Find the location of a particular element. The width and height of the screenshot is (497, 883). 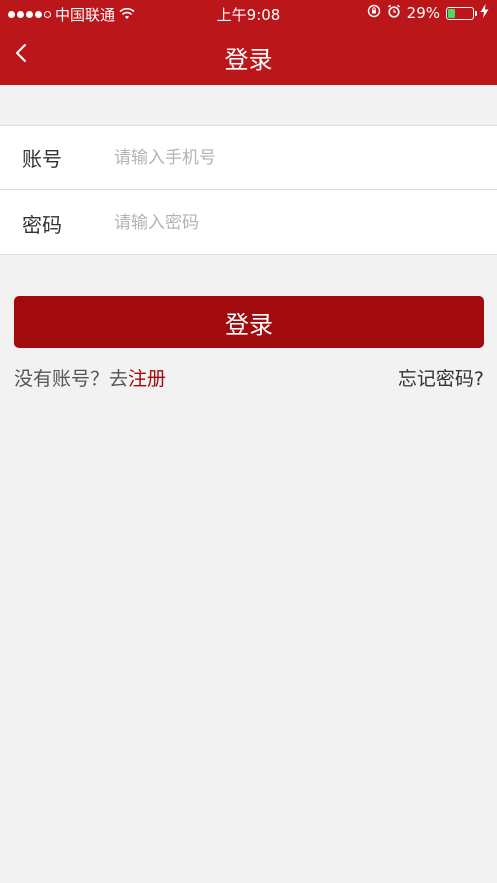

login-button: 登录 is located at coordinates (249, 322).